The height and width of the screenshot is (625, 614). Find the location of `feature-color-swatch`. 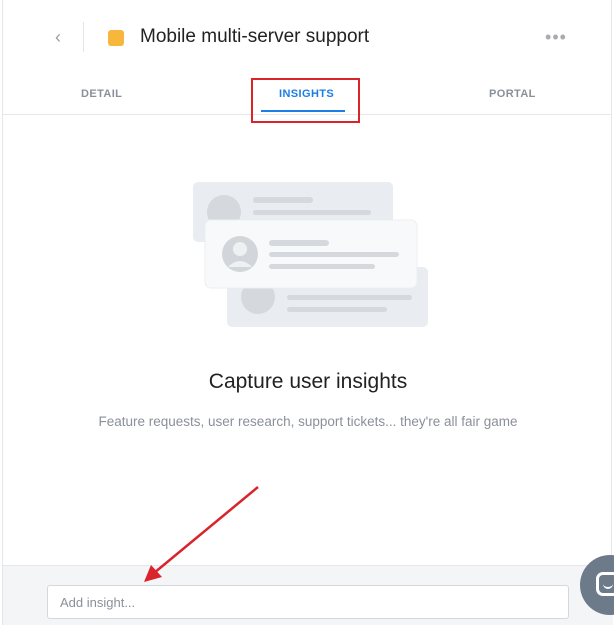

feature-color-swatch is located at coordinates (116, 38).